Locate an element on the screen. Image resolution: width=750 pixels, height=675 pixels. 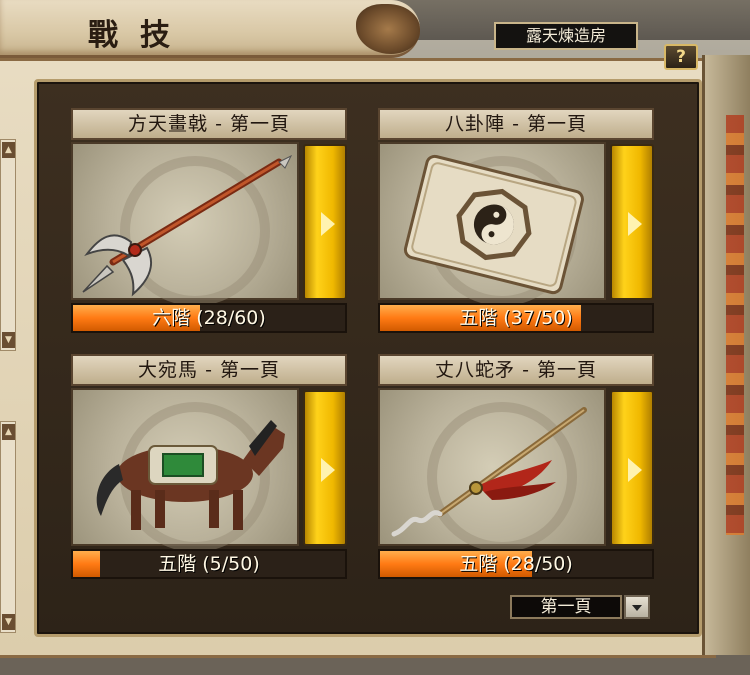
skill-card-horse: 大宛馬 - 第一頁 五階 (5/50) is located at coordinates (211, 466).